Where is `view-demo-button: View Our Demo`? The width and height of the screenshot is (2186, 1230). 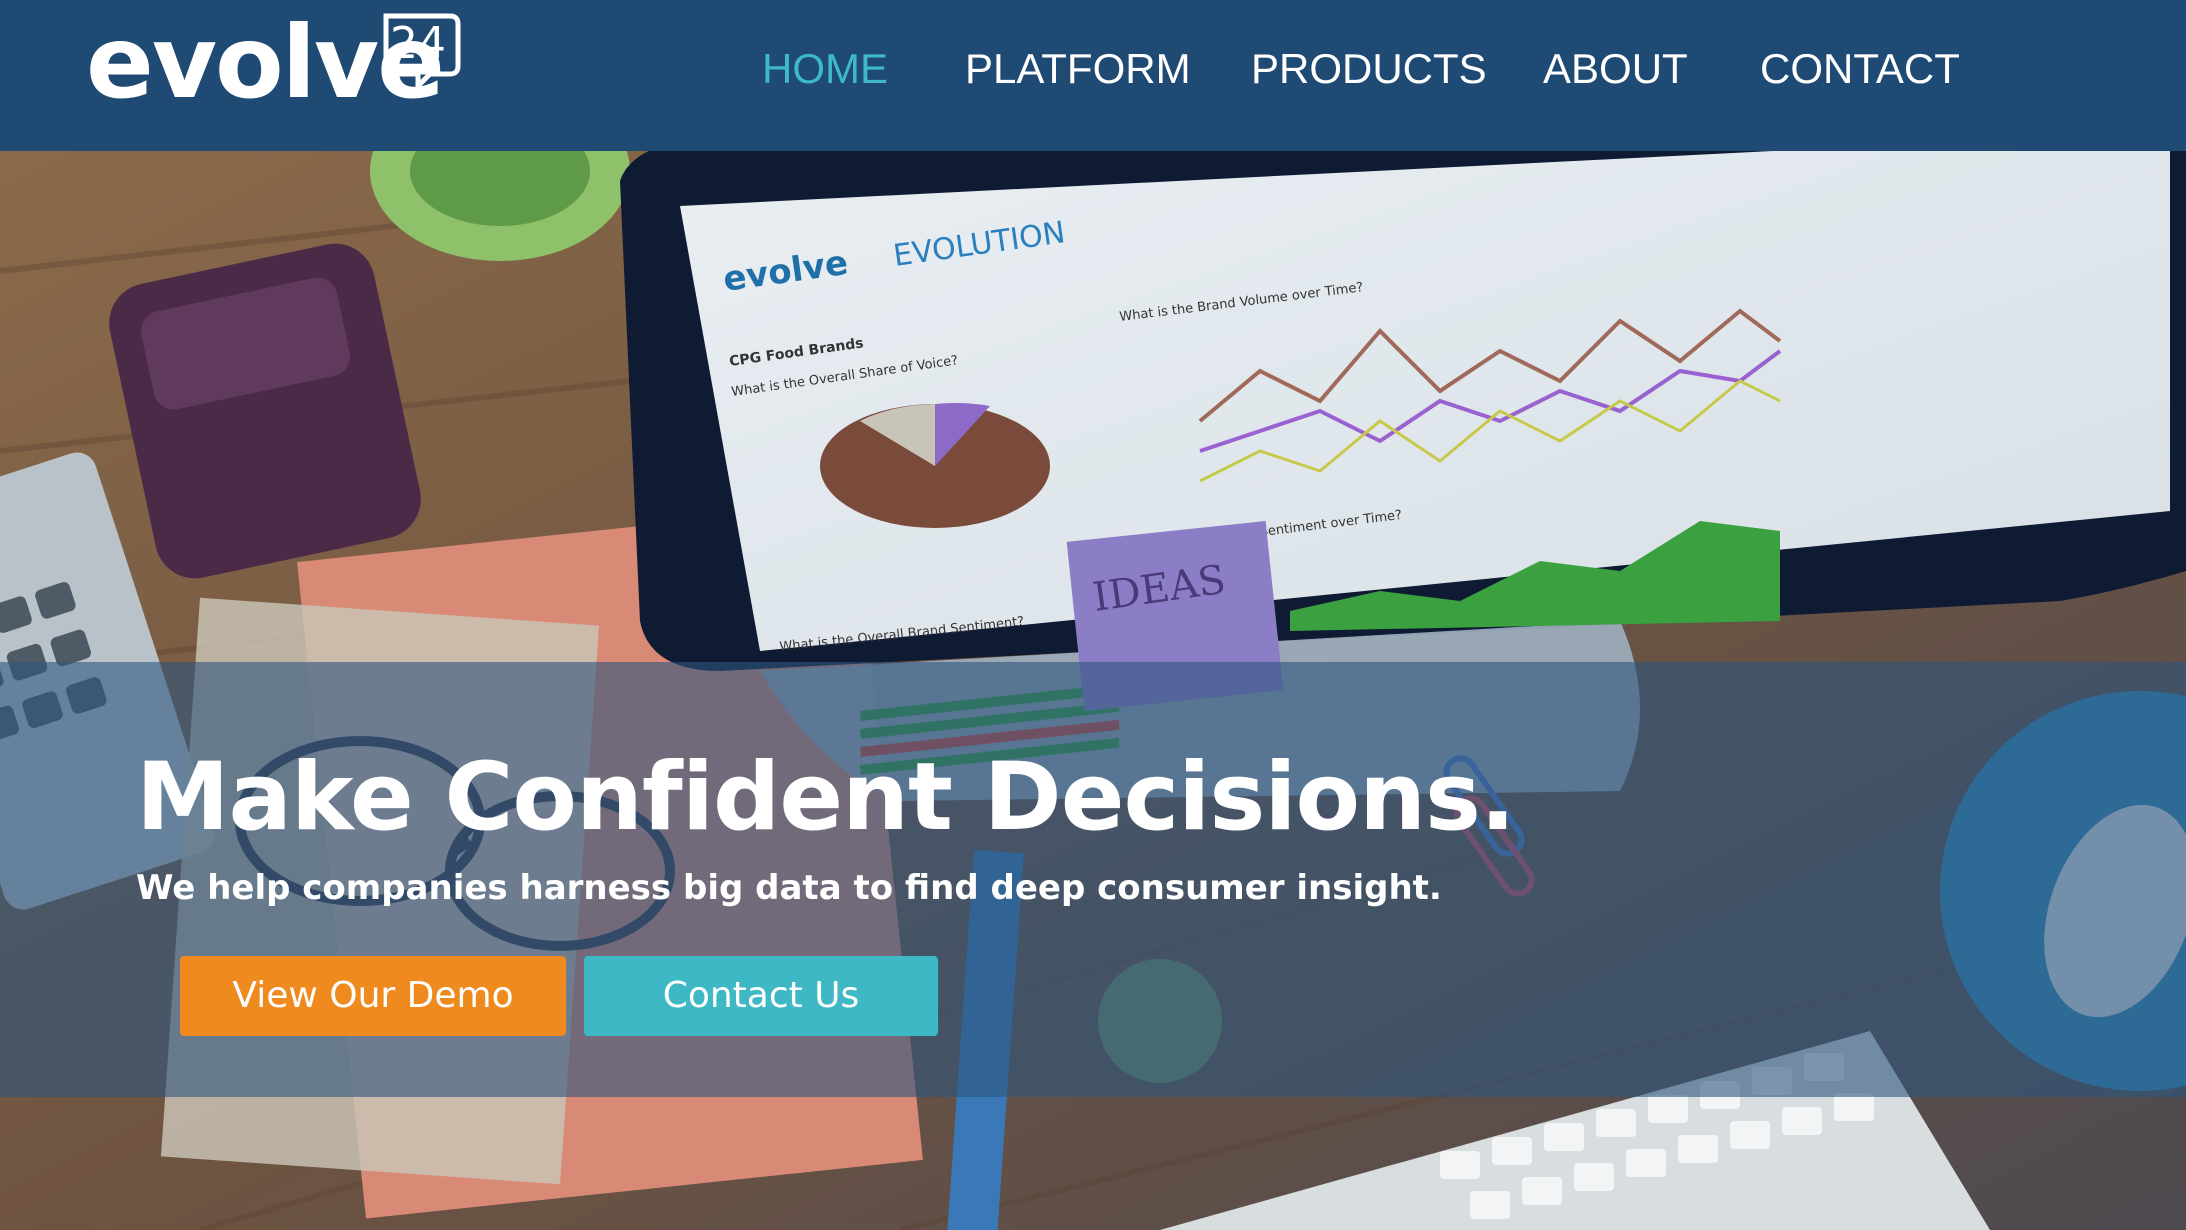 view-demo-button: View Our Demo is located at coordinates (373, 996).